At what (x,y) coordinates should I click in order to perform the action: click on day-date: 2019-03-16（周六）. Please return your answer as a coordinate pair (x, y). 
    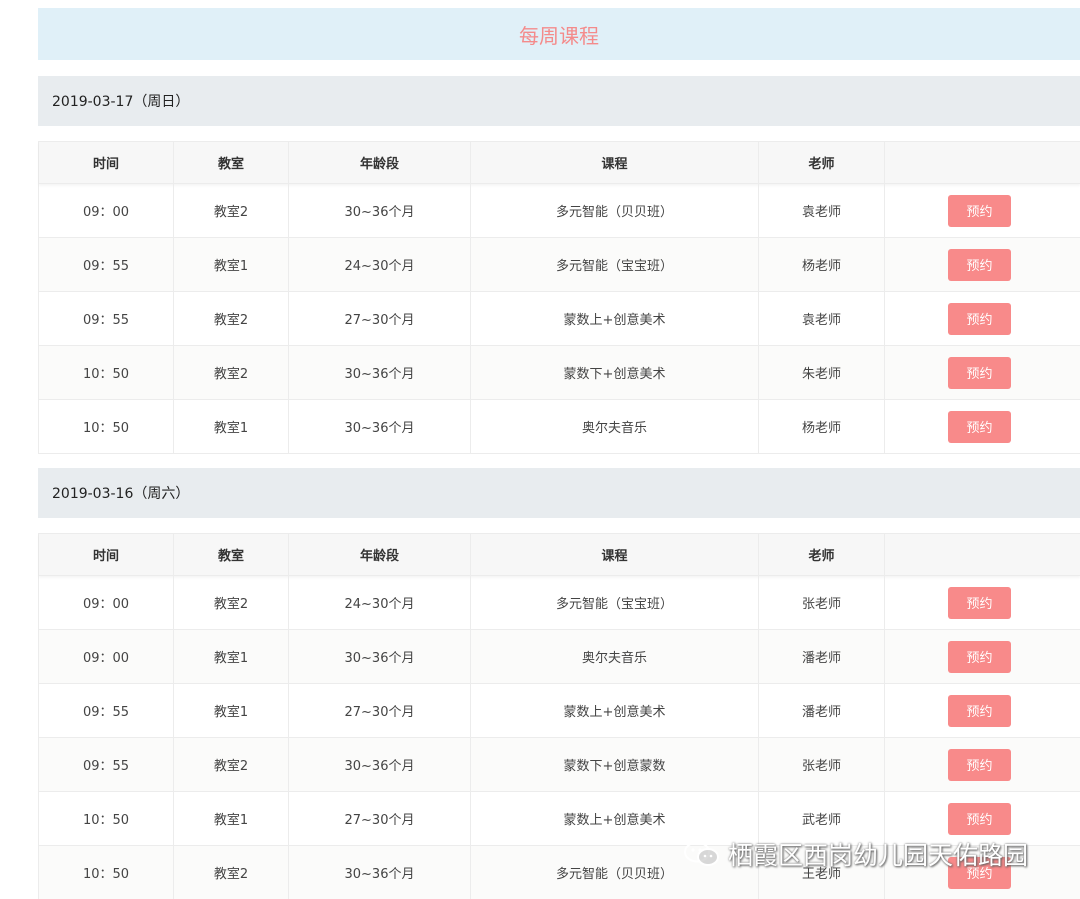
    Looking at the image, I should click on (121, 494).